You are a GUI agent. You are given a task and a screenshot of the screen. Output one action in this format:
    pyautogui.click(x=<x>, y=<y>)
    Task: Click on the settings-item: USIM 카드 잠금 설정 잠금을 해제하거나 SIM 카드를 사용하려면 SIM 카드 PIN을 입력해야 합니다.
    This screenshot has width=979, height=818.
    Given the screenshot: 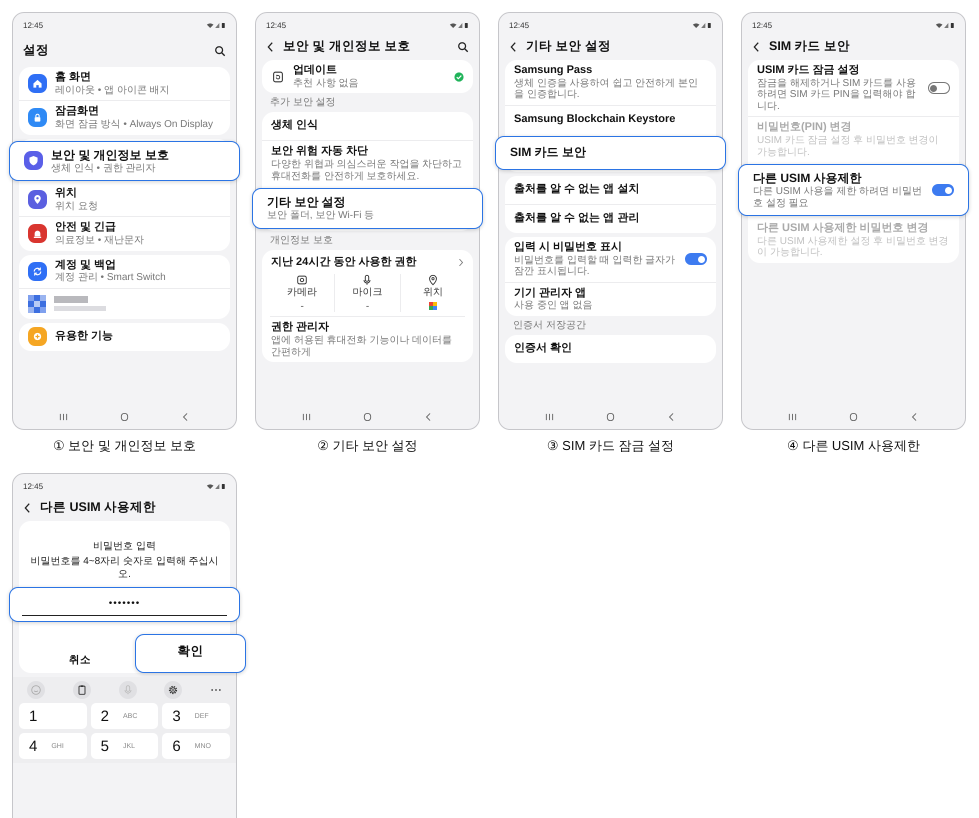 What is the action you would take?
    pyautogui.click(x=853, y=88)
    